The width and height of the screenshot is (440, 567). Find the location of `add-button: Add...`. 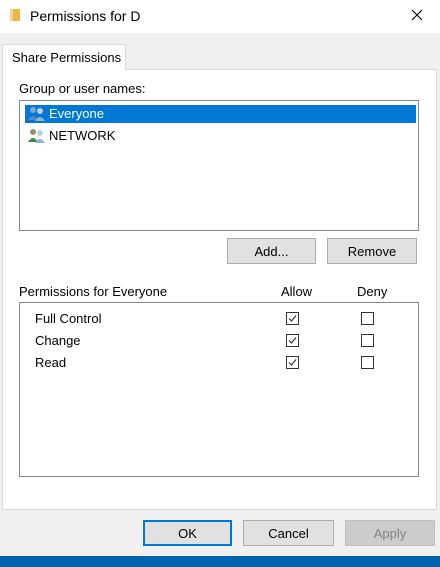

add-button: Add... is located at coordinates (271, 251).